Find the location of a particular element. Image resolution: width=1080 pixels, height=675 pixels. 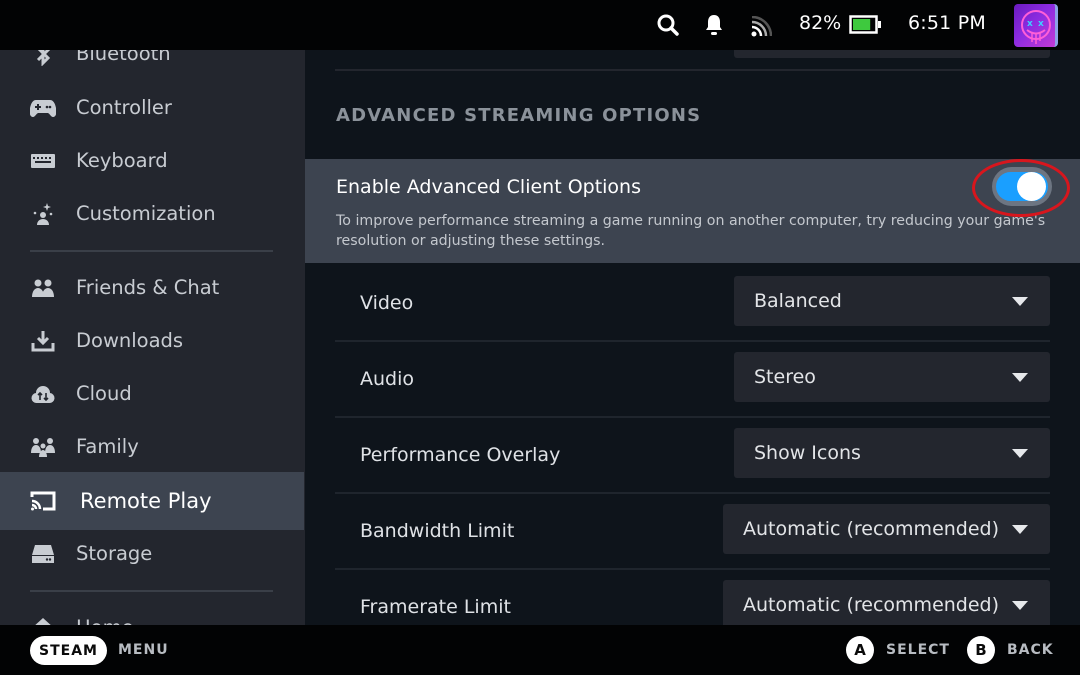

sidebar-item-controller: Controller is located at coordinates (152, 107).